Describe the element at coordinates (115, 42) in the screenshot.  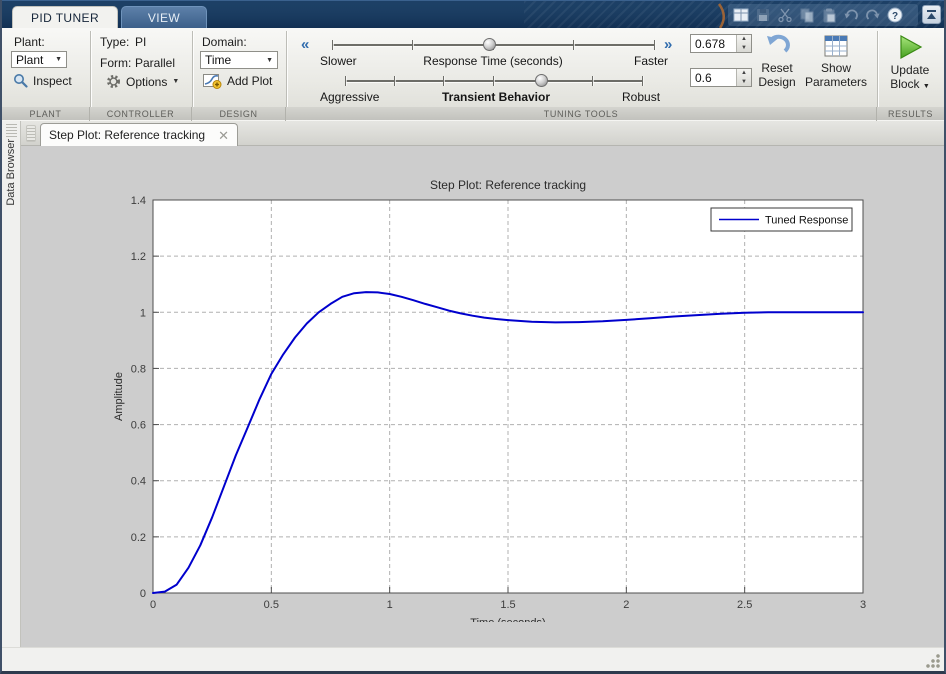
I see `type-label: Type:` at that location.